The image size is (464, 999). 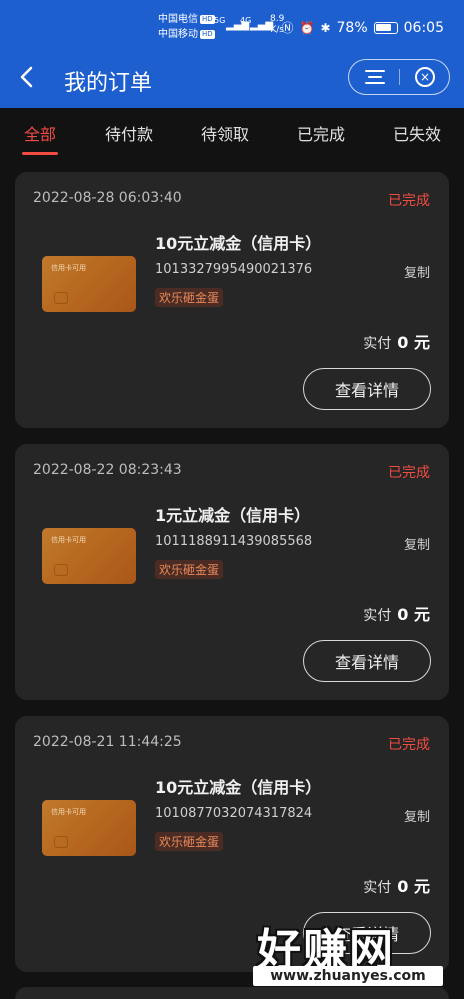 I want to click on chevron-left-icon, so click(x=26, y=77).